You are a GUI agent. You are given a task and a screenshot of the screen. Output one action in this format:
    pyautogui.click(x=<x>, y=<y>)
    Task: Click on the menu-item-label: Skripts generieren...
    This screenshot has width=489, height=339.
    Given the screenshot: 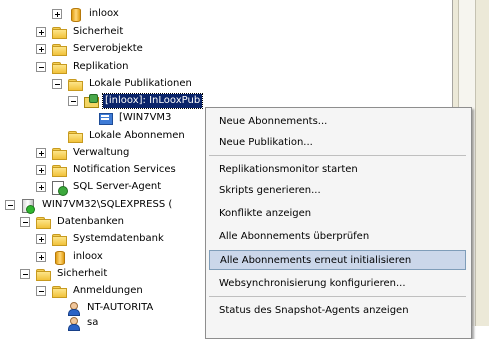 What is the action you would take?
    pyautogui.click(x=270, y=190)
    